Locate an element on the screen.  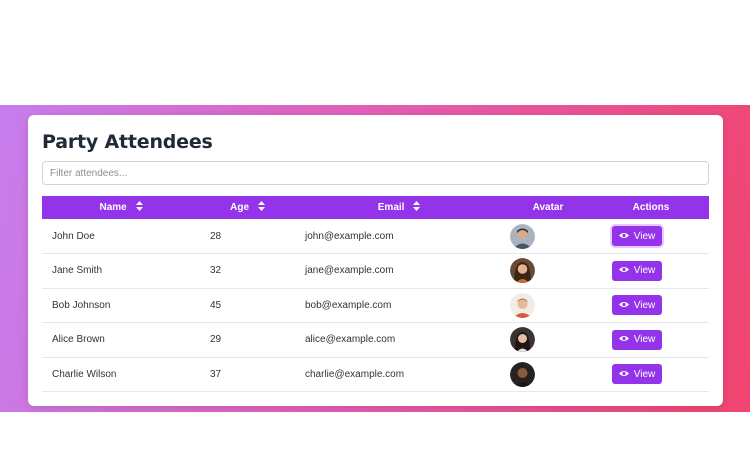
cell-age: 29 is located at coordinates (216, 340).